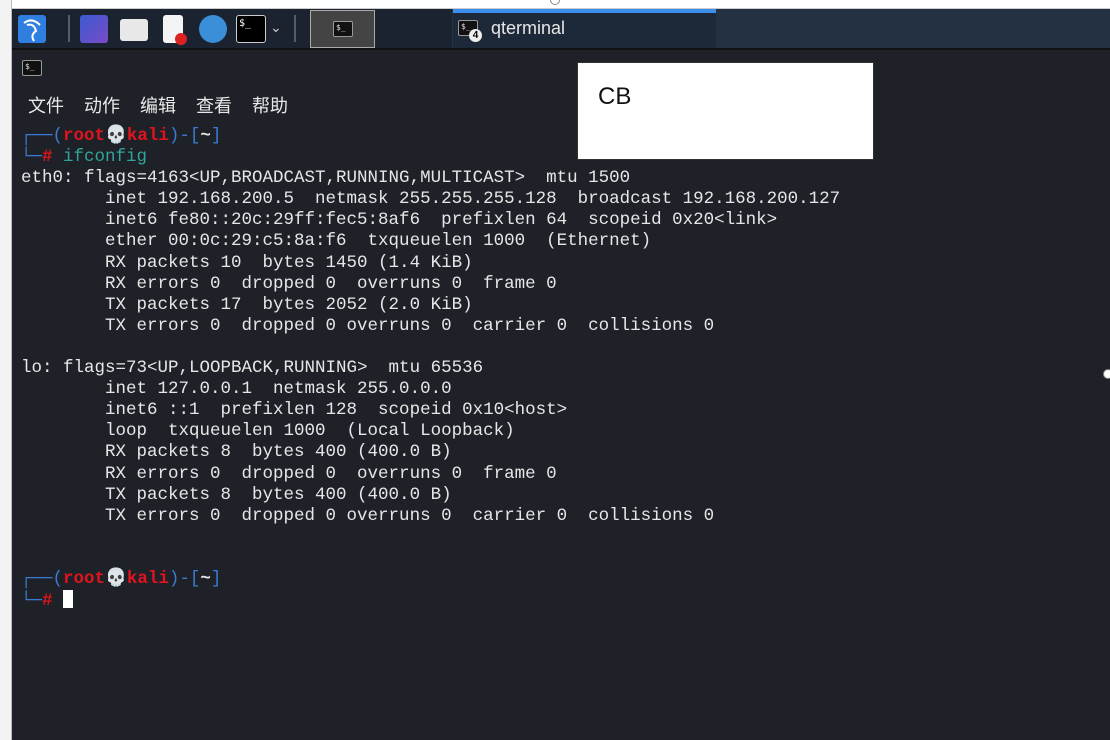  What do you see at coordinates (236, 494) in the screenshot?
I see `output-line: TX packets 8 bytes 400 (400.0 B)` at bounding box center [236, 494].